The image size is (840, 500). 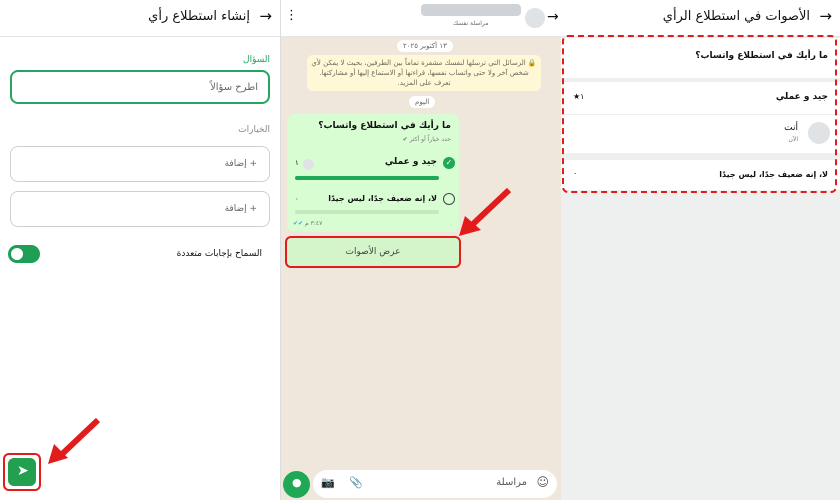 I want to click on toggle-knob, so click(x=17, y=254).